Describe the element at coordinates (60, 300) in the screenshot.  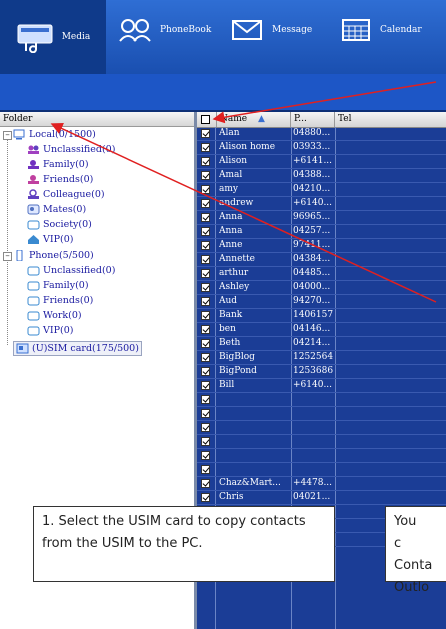
I see `tree-phone-friends: Friends(0)` at that location.